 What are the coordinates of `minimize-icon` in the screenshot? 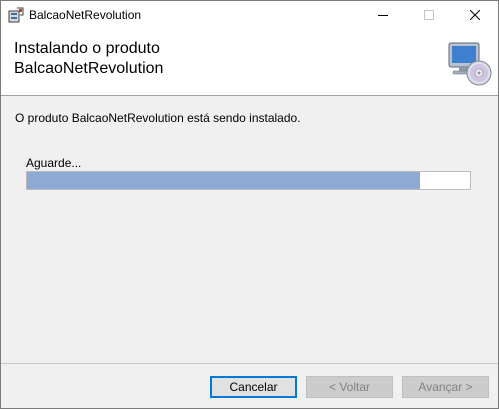 It's located at (383, 15).